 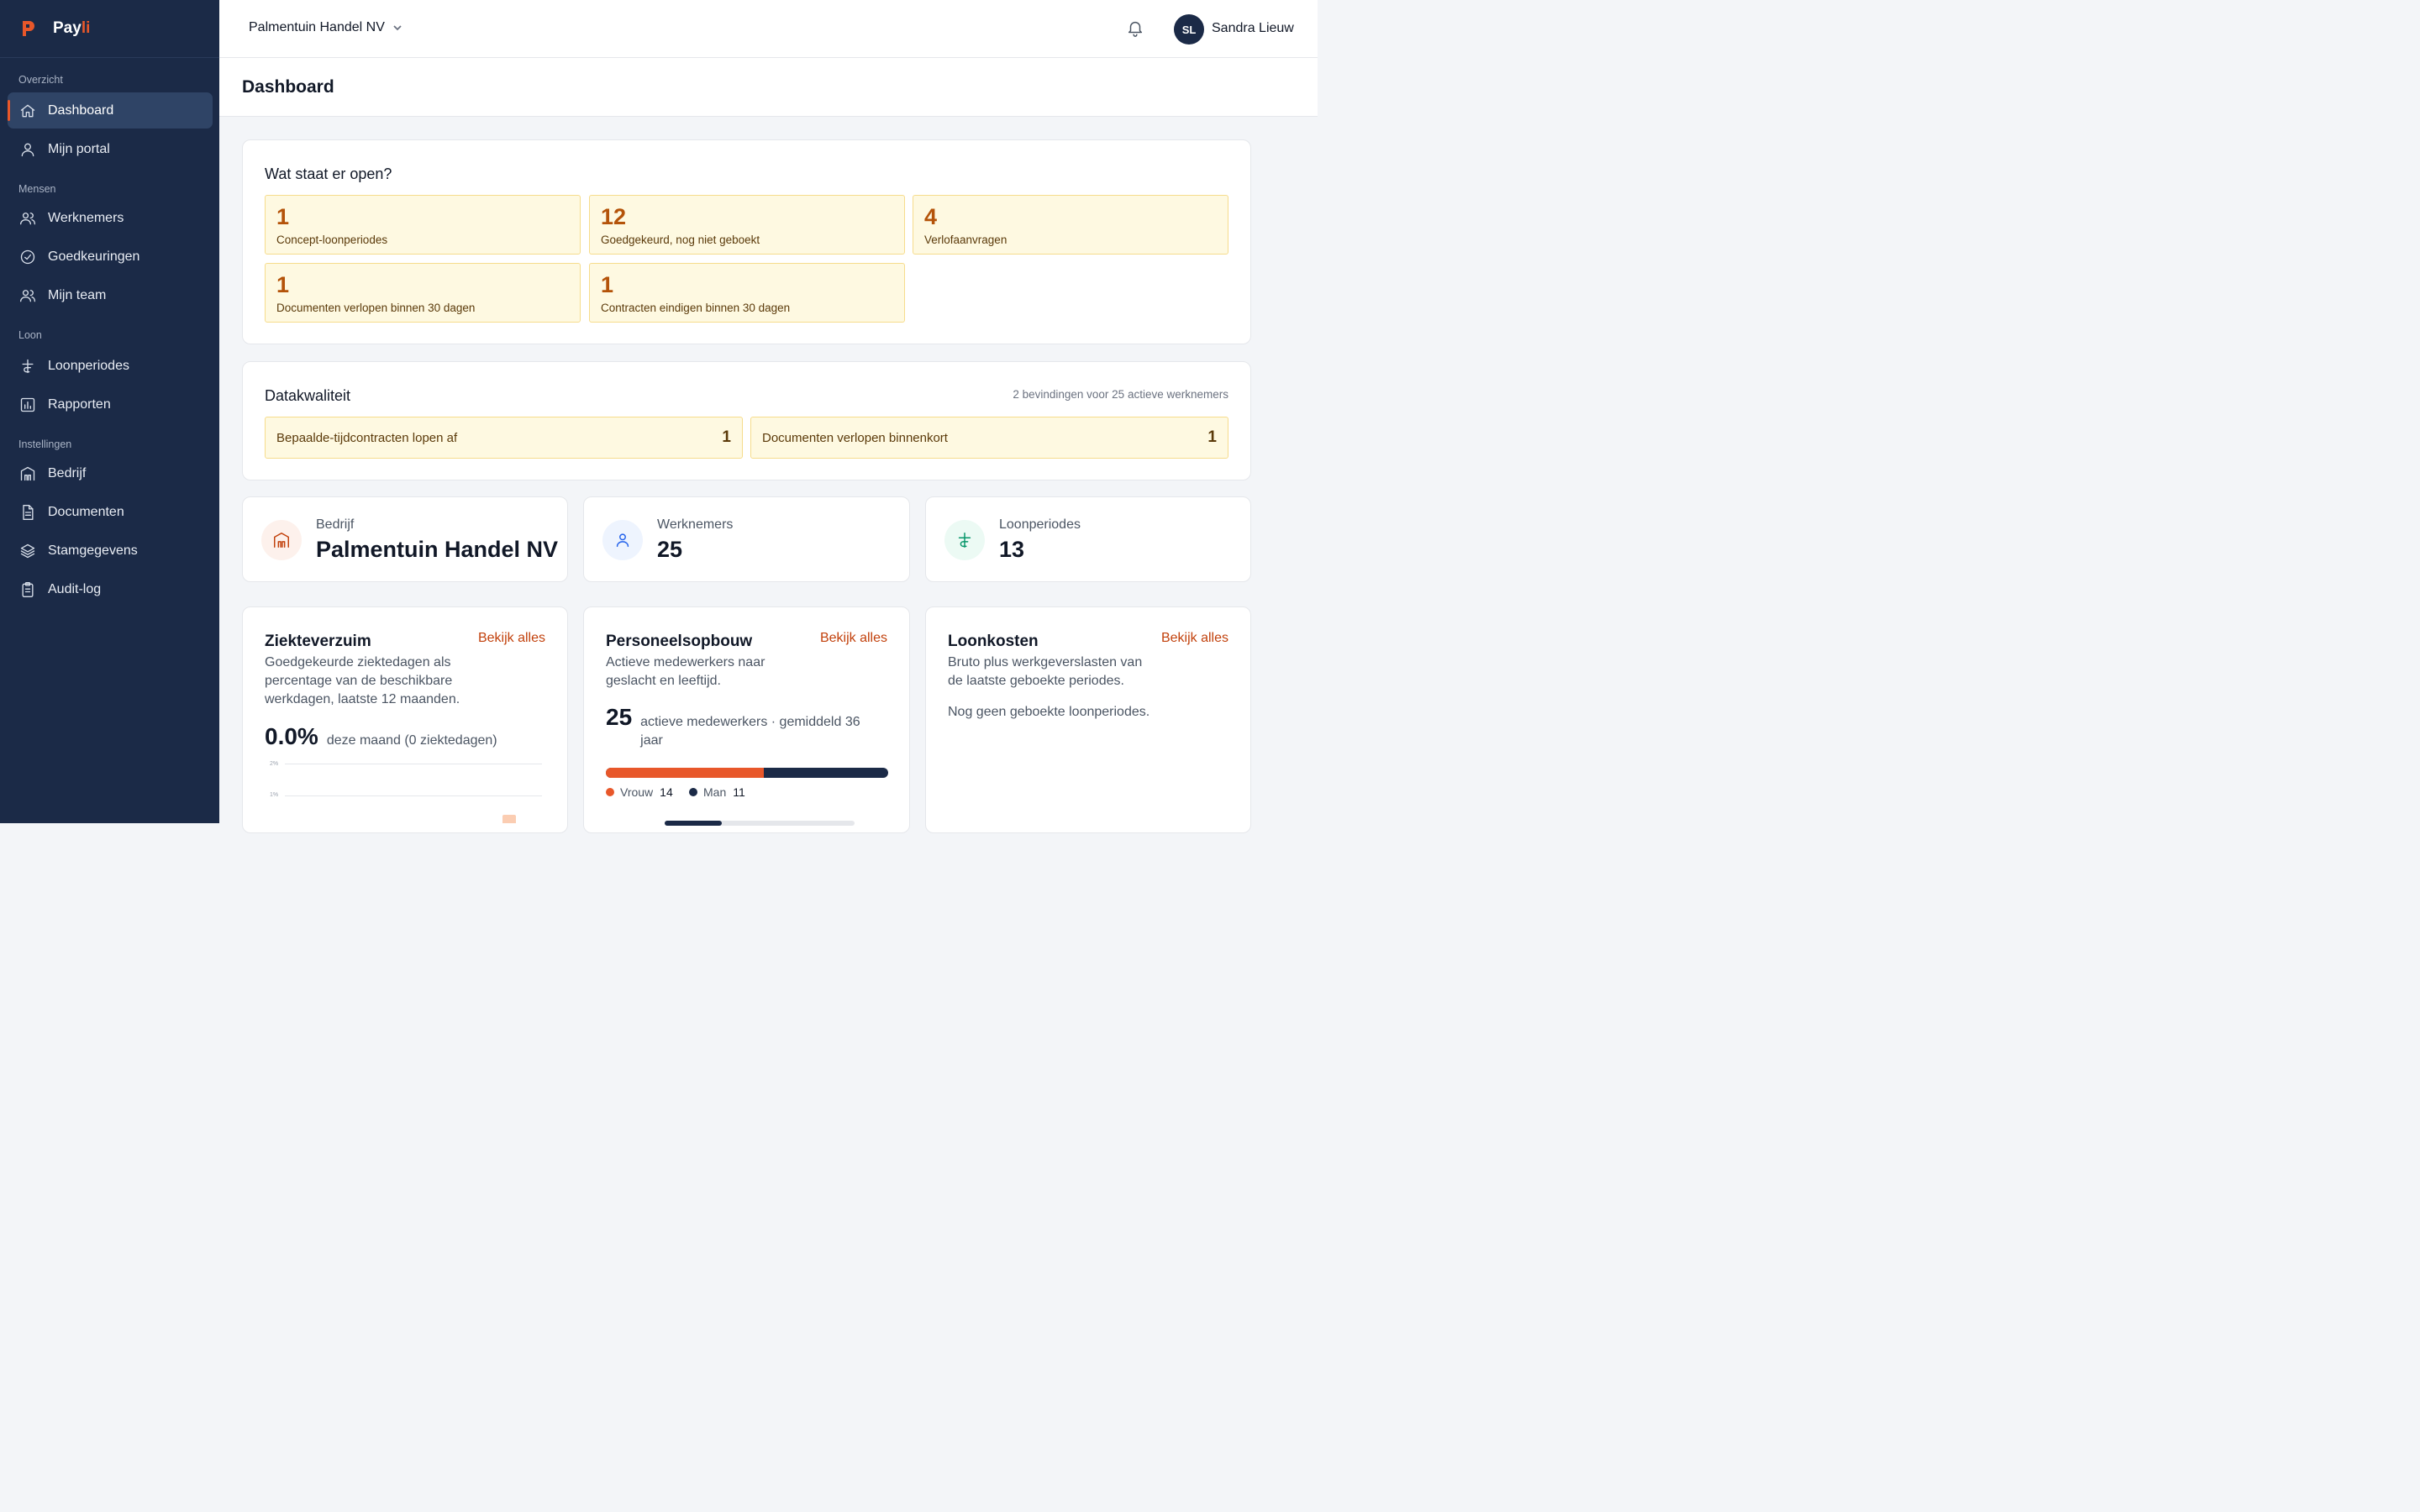 I want to click on users-icon, so click(x=27, y=218).